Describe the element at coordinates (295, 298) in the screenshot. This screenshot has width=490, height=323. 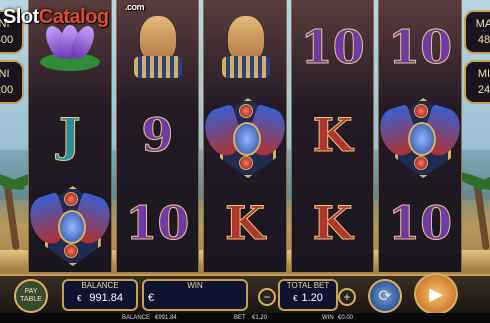
I see `bet-currency: €` at that location.